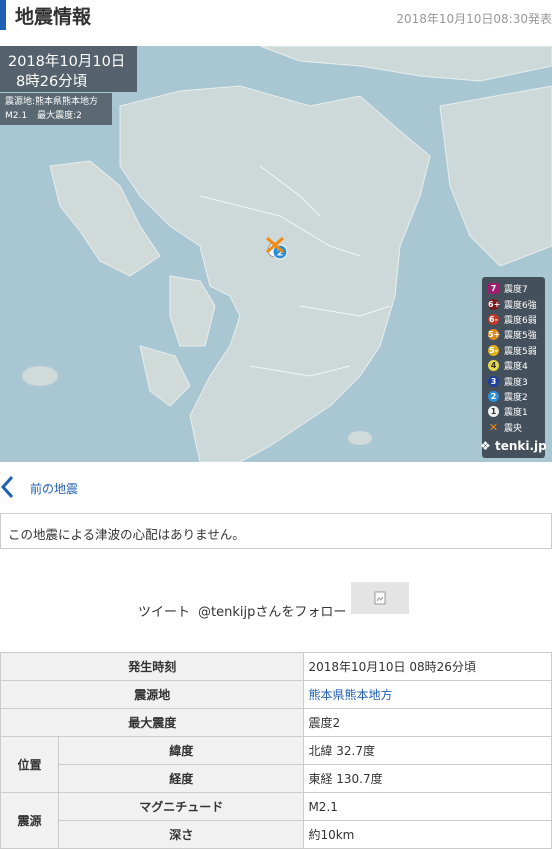 The height and width of the screenshot is (849, 552). What do you see at coordinates (427, 750) in the screenshot?
I see `latitude-value: 北緯 32.7度` at bounding box center [427, 750].